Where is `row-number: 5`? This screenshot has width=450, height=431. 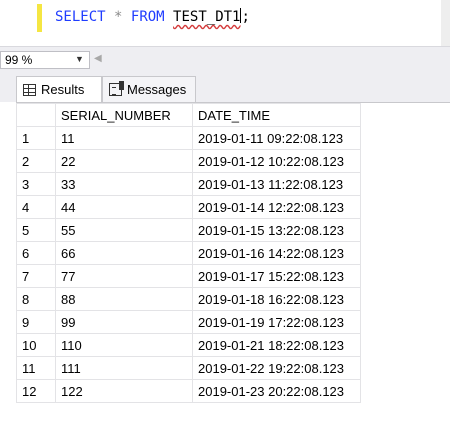
row-number: 5 is located at coordinates (36, 230).